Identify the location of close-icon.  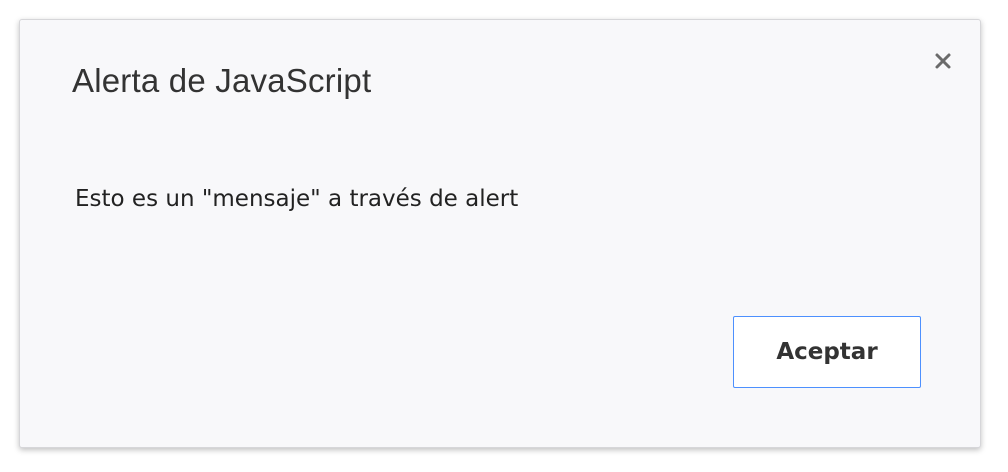
(943, 61).